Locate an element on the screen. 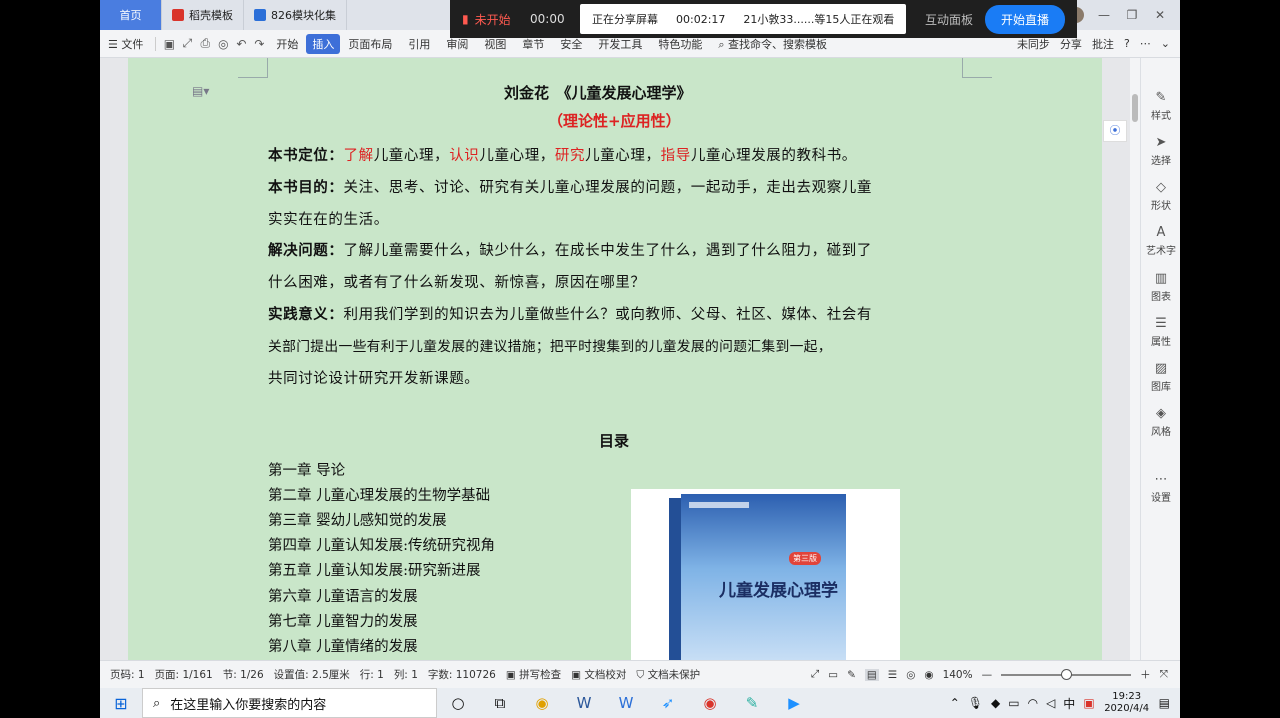 This screenshot has height=718, width=1280. tool-label: 样式 is located at coordinates (1161, 116).